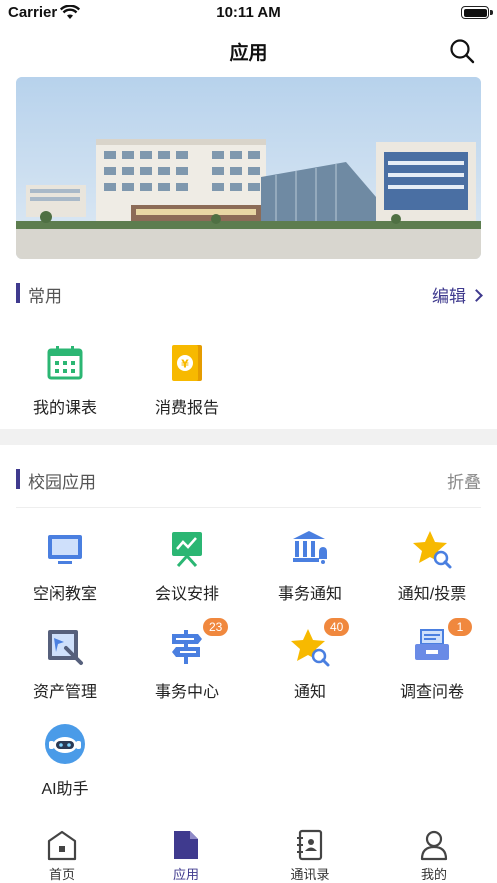 The width and height of the screenshot is (497, 883). Describe the element at coordinates (45, 296) in the screenshot. I see `section-title: 常用` at that location.